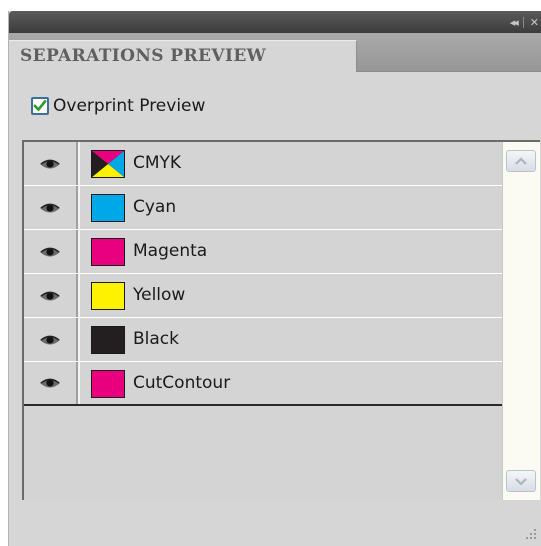 This screenshot has width=541, height=546. What do you see at coordinates (263, 384) in the screenshot?
I see `separation-row-cutcontour: CutContour` at bounding box center [263, 384].